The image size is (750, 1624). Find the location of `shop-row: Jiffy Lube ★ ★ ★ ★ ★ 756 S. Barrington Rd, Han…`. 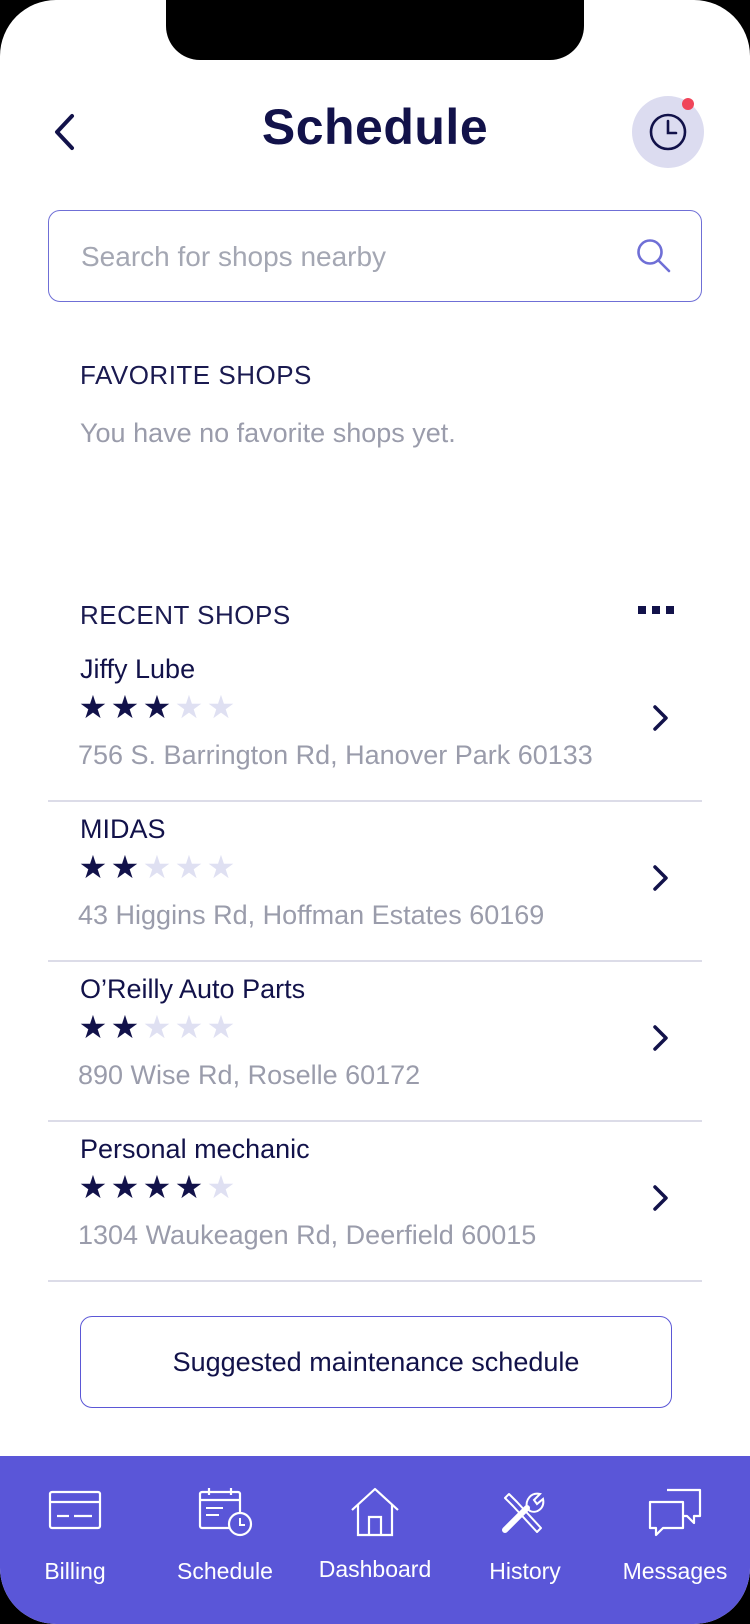

shop-row: Jiffy Lube ★ ★ ★ ★ ★ 756 S. Barrington Rd, Han… is located at coordinates (375, 721).